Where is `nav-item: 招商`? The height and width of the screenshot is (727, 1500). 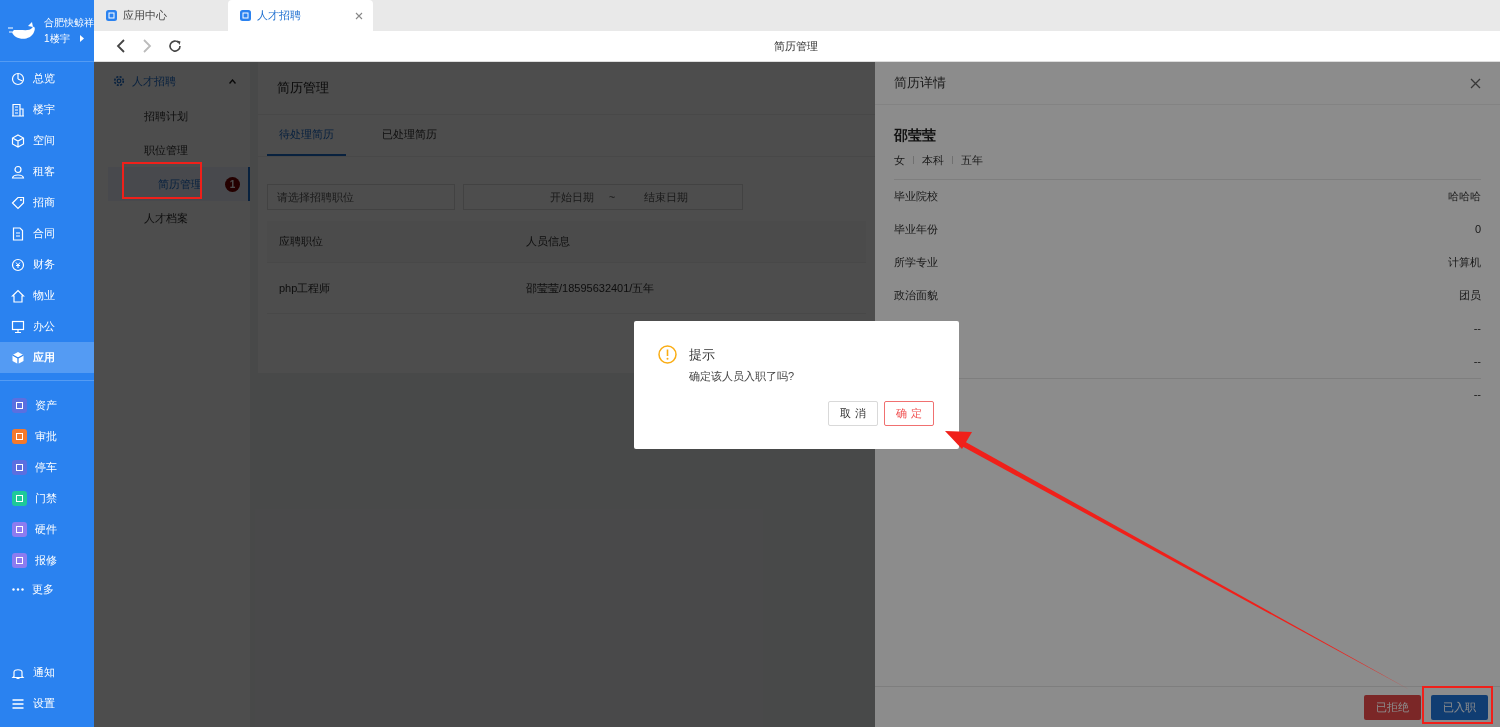 nav-item: 招商 is located at coordinates (47, 202).